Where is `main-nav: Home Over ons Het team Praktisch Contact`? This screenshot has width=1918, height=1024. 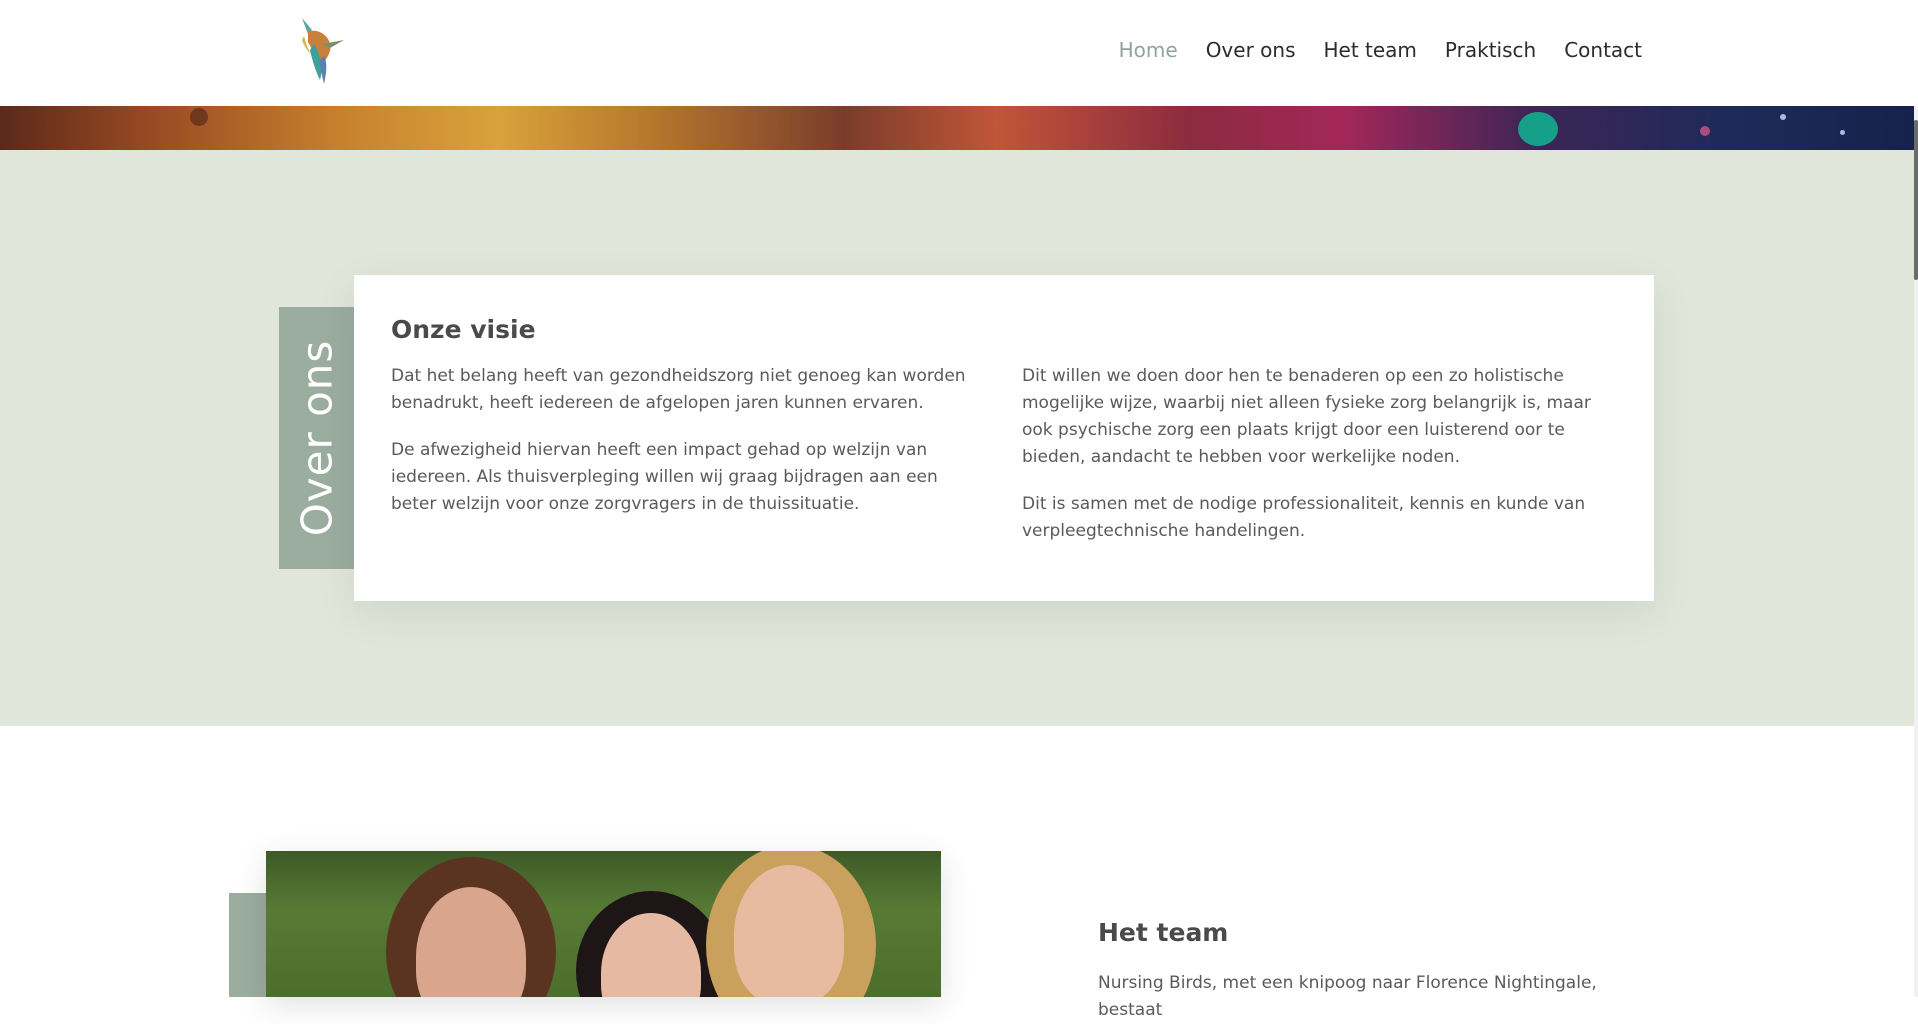
main-nav: Home Over ons Het team Praktisch Contact is located at coordinates (1380, 50).